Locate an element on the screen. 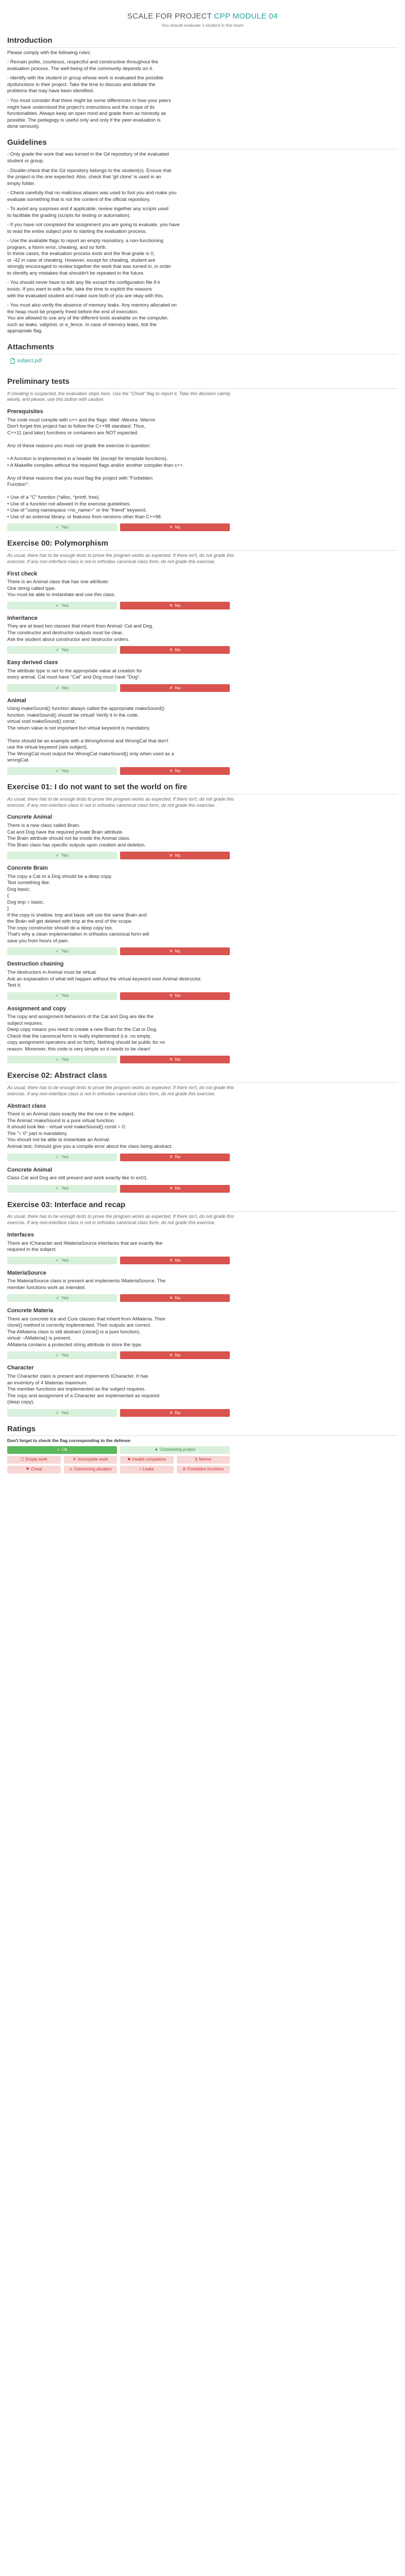 This screenshot has height=2576, width=405. check-item-title: Easy derived class is located at coordinates (32, 662).